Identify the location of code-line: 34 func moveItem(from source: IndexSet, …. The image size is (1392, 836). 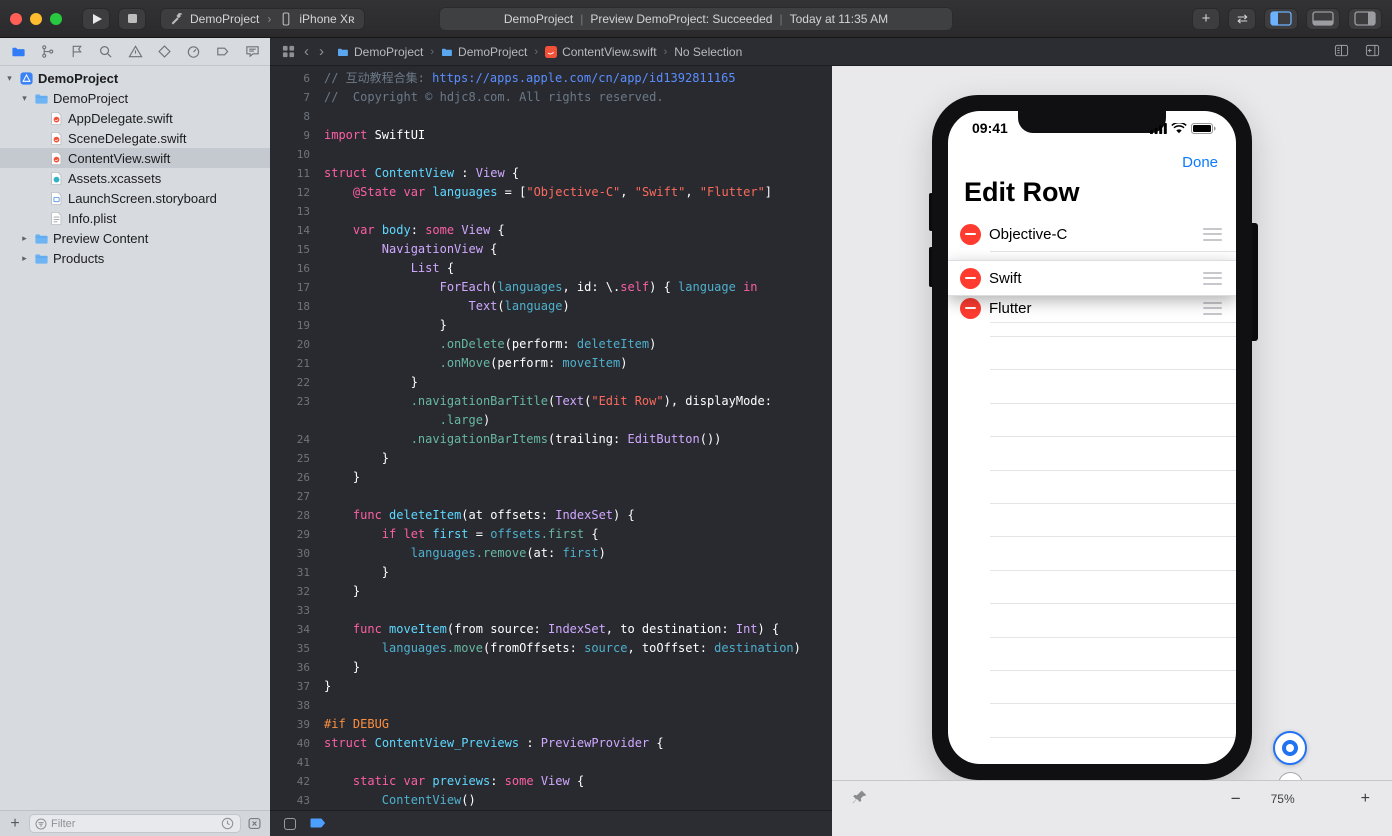
(551, 629).